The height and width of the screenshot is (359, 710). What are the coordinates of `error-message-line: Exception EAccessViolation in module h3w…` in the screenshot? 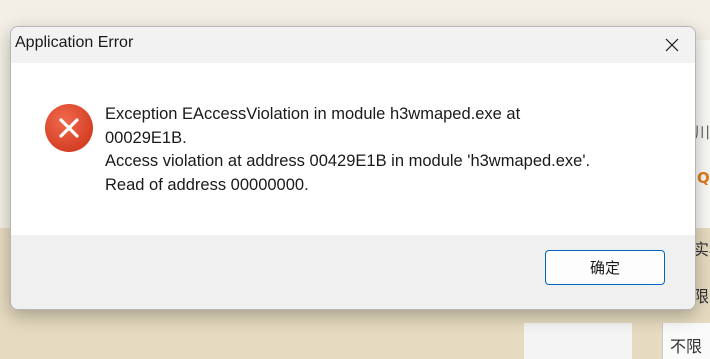 It's located at (313, 114).